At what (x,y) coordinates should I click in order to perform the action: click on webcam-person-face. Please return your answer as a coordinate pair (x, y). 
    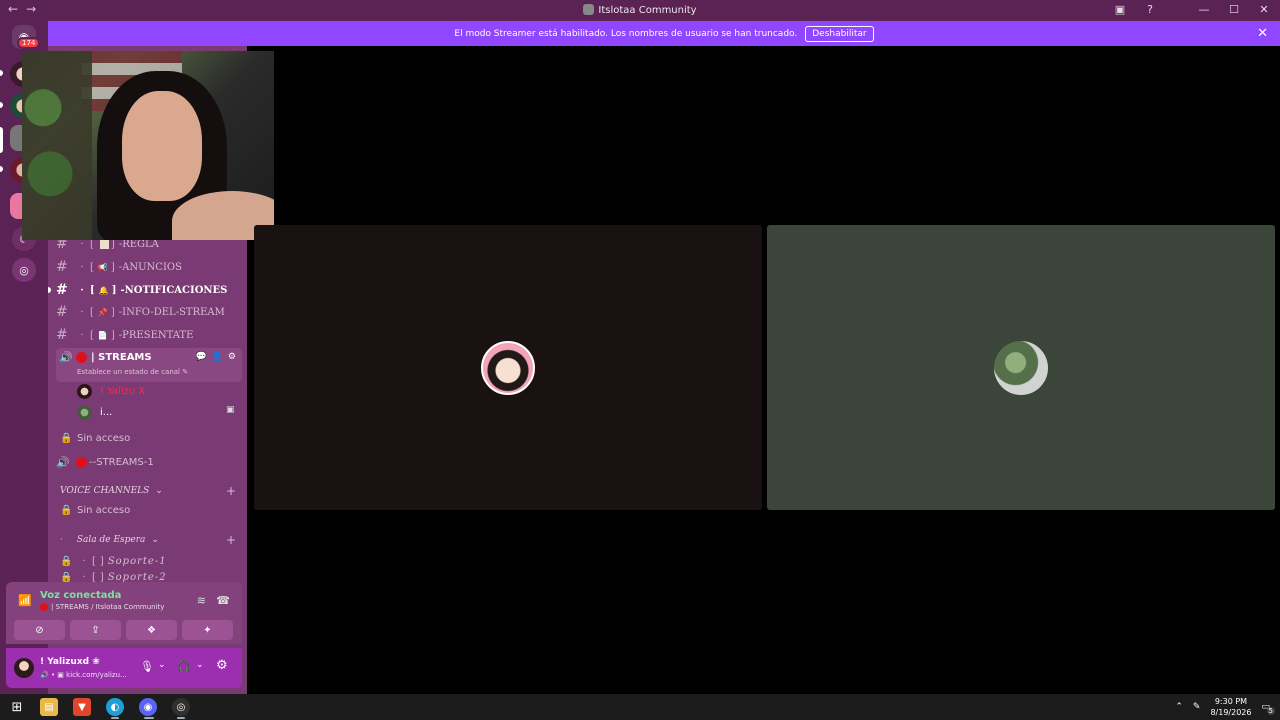
    Looking at the image, I should click on (162, 146).